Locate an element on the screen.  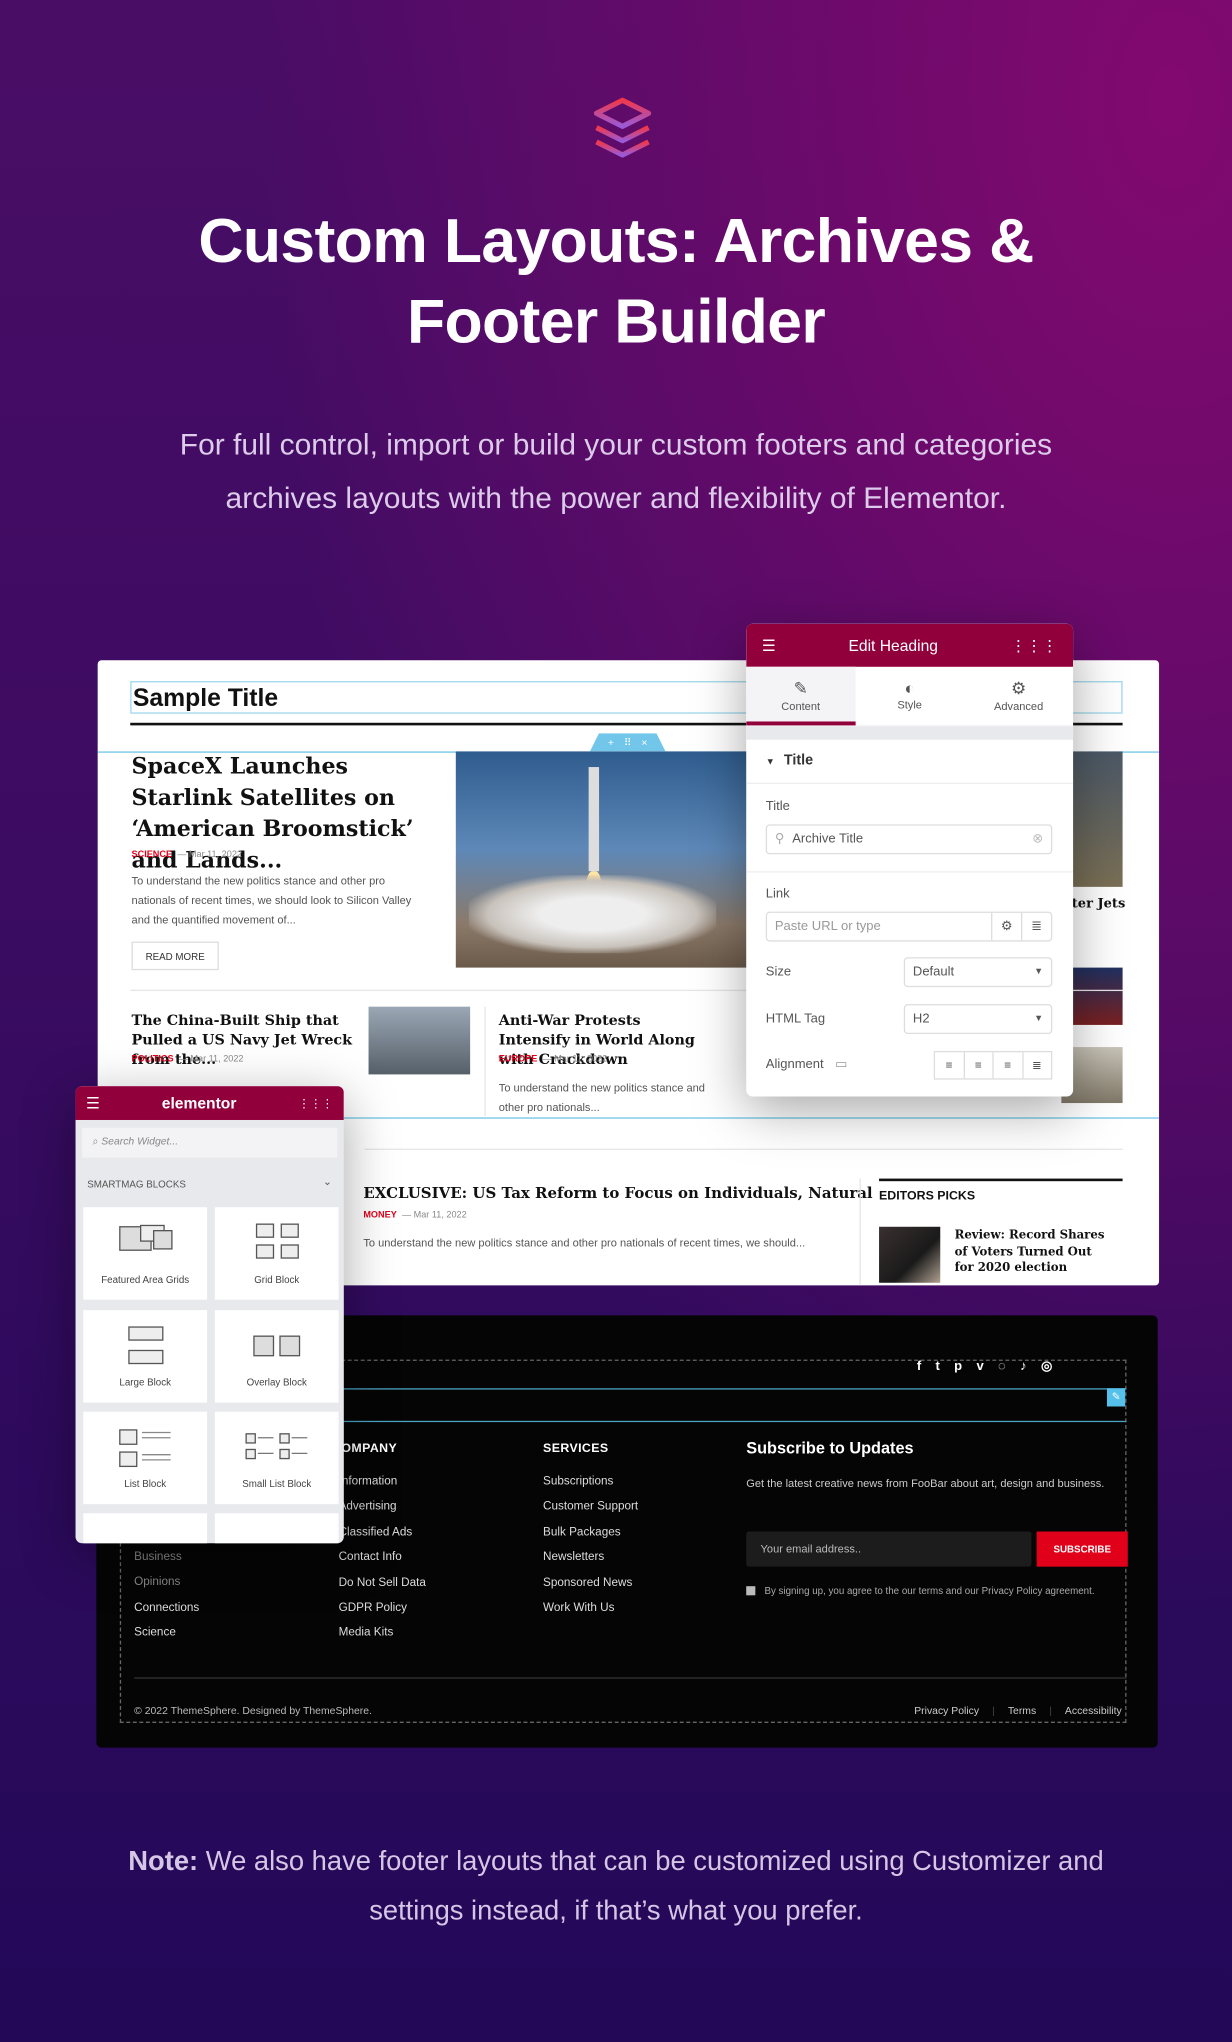
widget-large-block: Large Block is located at coordinates (145, 1356).